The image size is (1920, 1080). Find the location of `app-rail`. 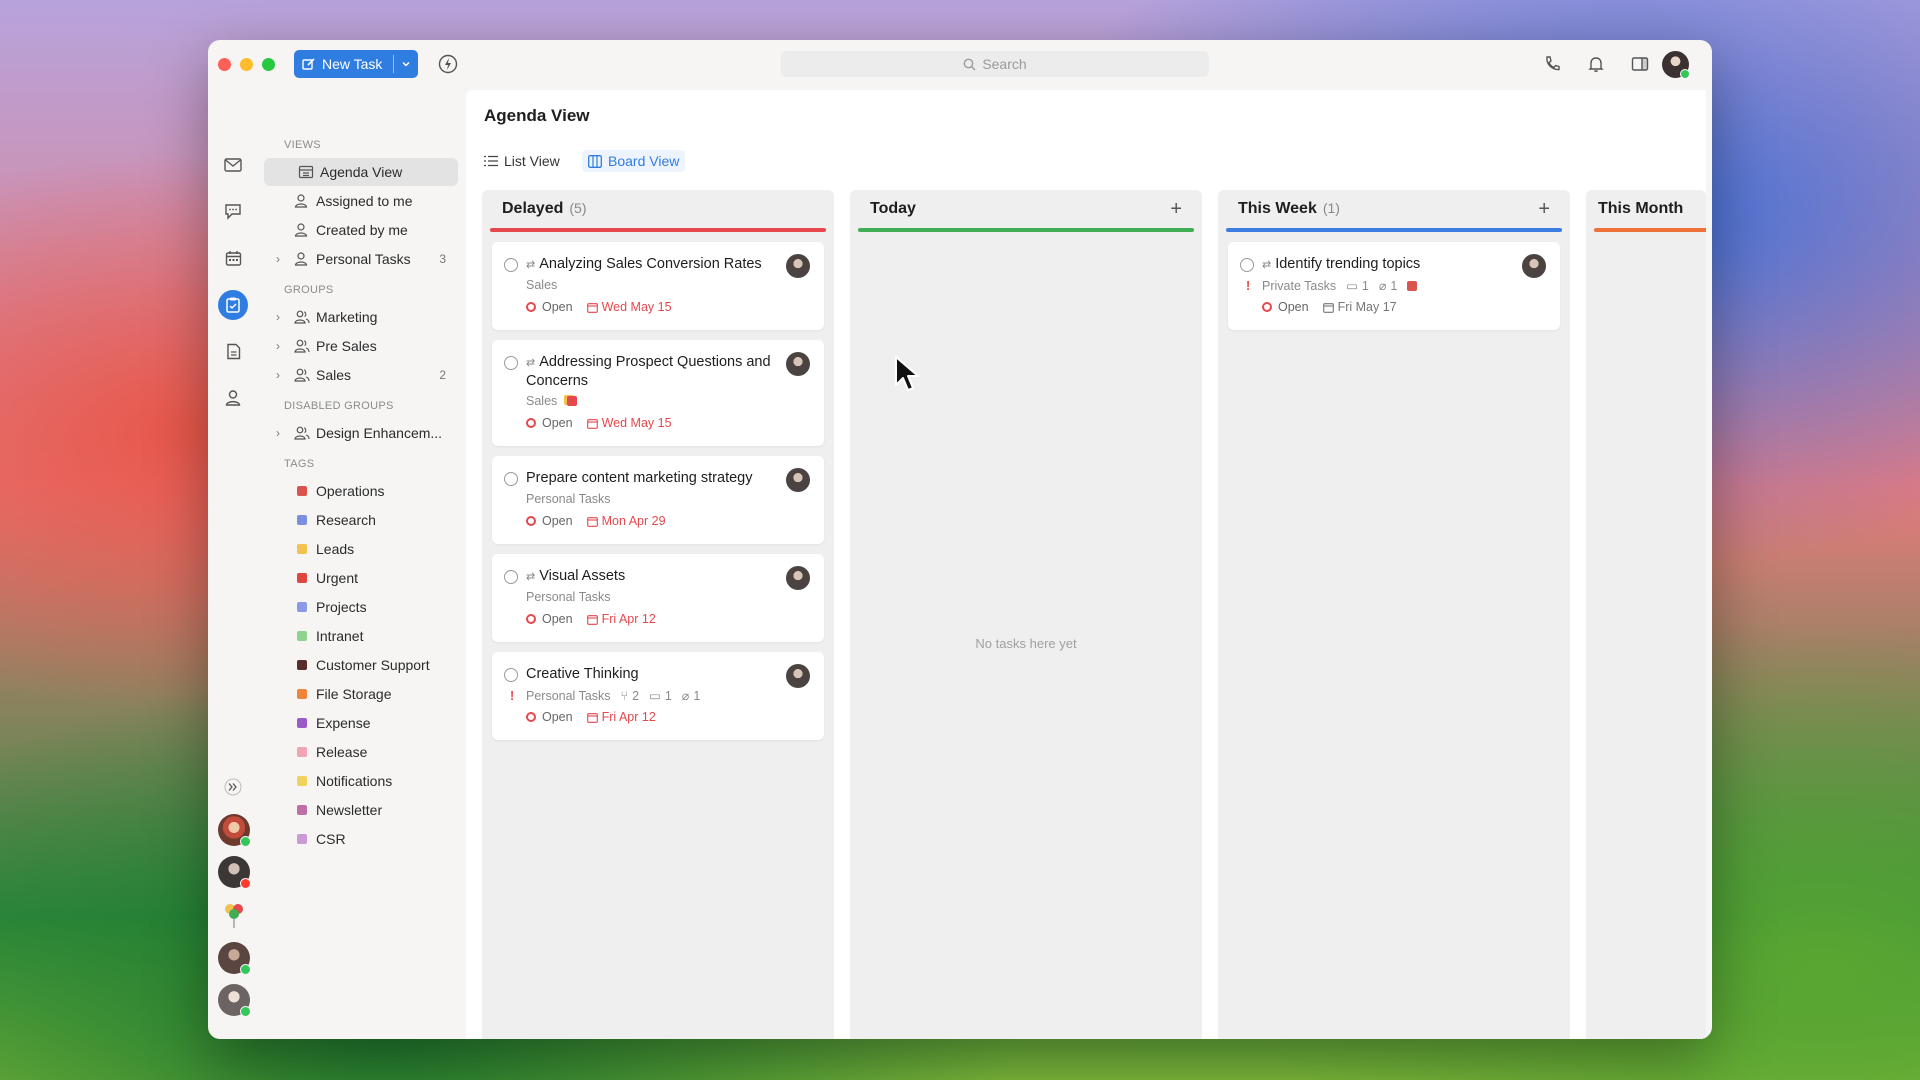

app-rail is located at coordinates (234, 564).